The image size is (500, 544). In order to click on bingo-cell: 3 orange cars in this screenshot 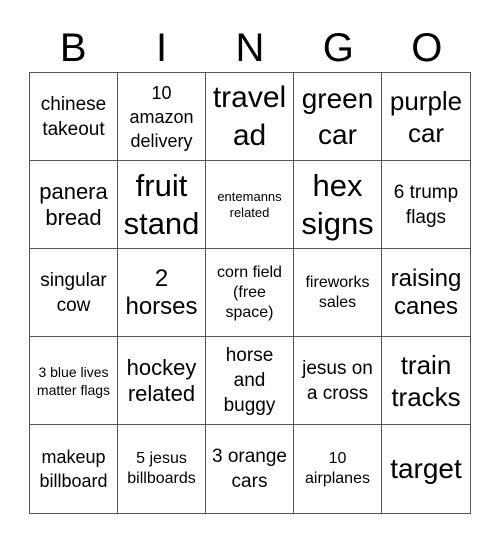, I will do `click(250, 469)`.